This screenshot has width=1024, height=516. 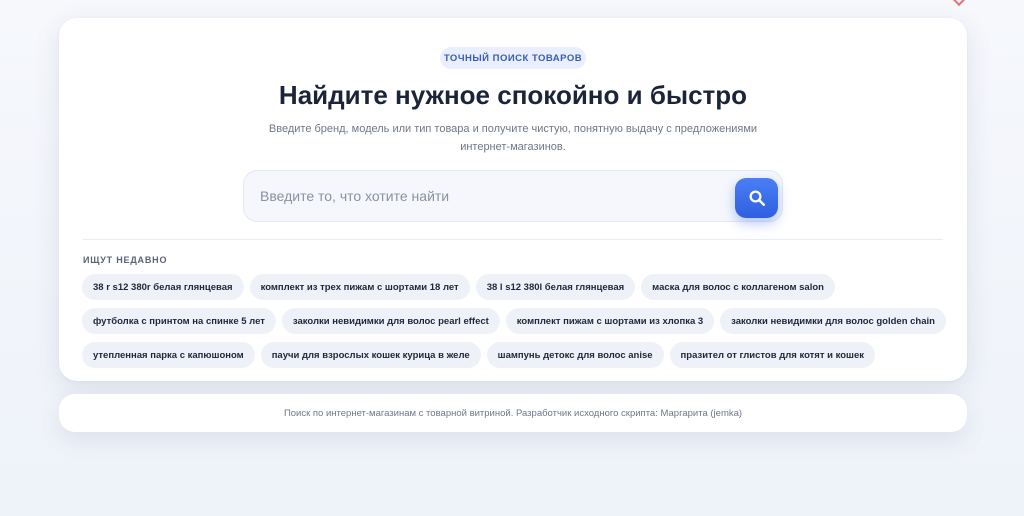 I want to click on recent-search-chip: комплект из трех пижам с шортами 18 лет, so click(x=359, y=287).